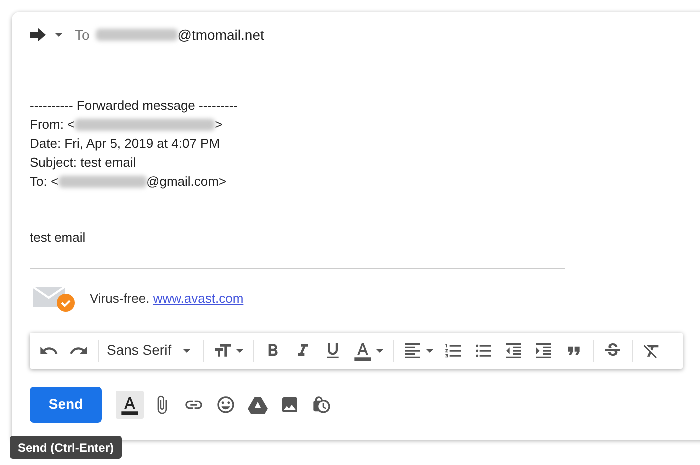 The width and height of the screenshot is (700, 465). Describe the element at coordinates (66, 447) in the screenshot. I see `tooltip: Send (Ctrl-Enter)` at that location.